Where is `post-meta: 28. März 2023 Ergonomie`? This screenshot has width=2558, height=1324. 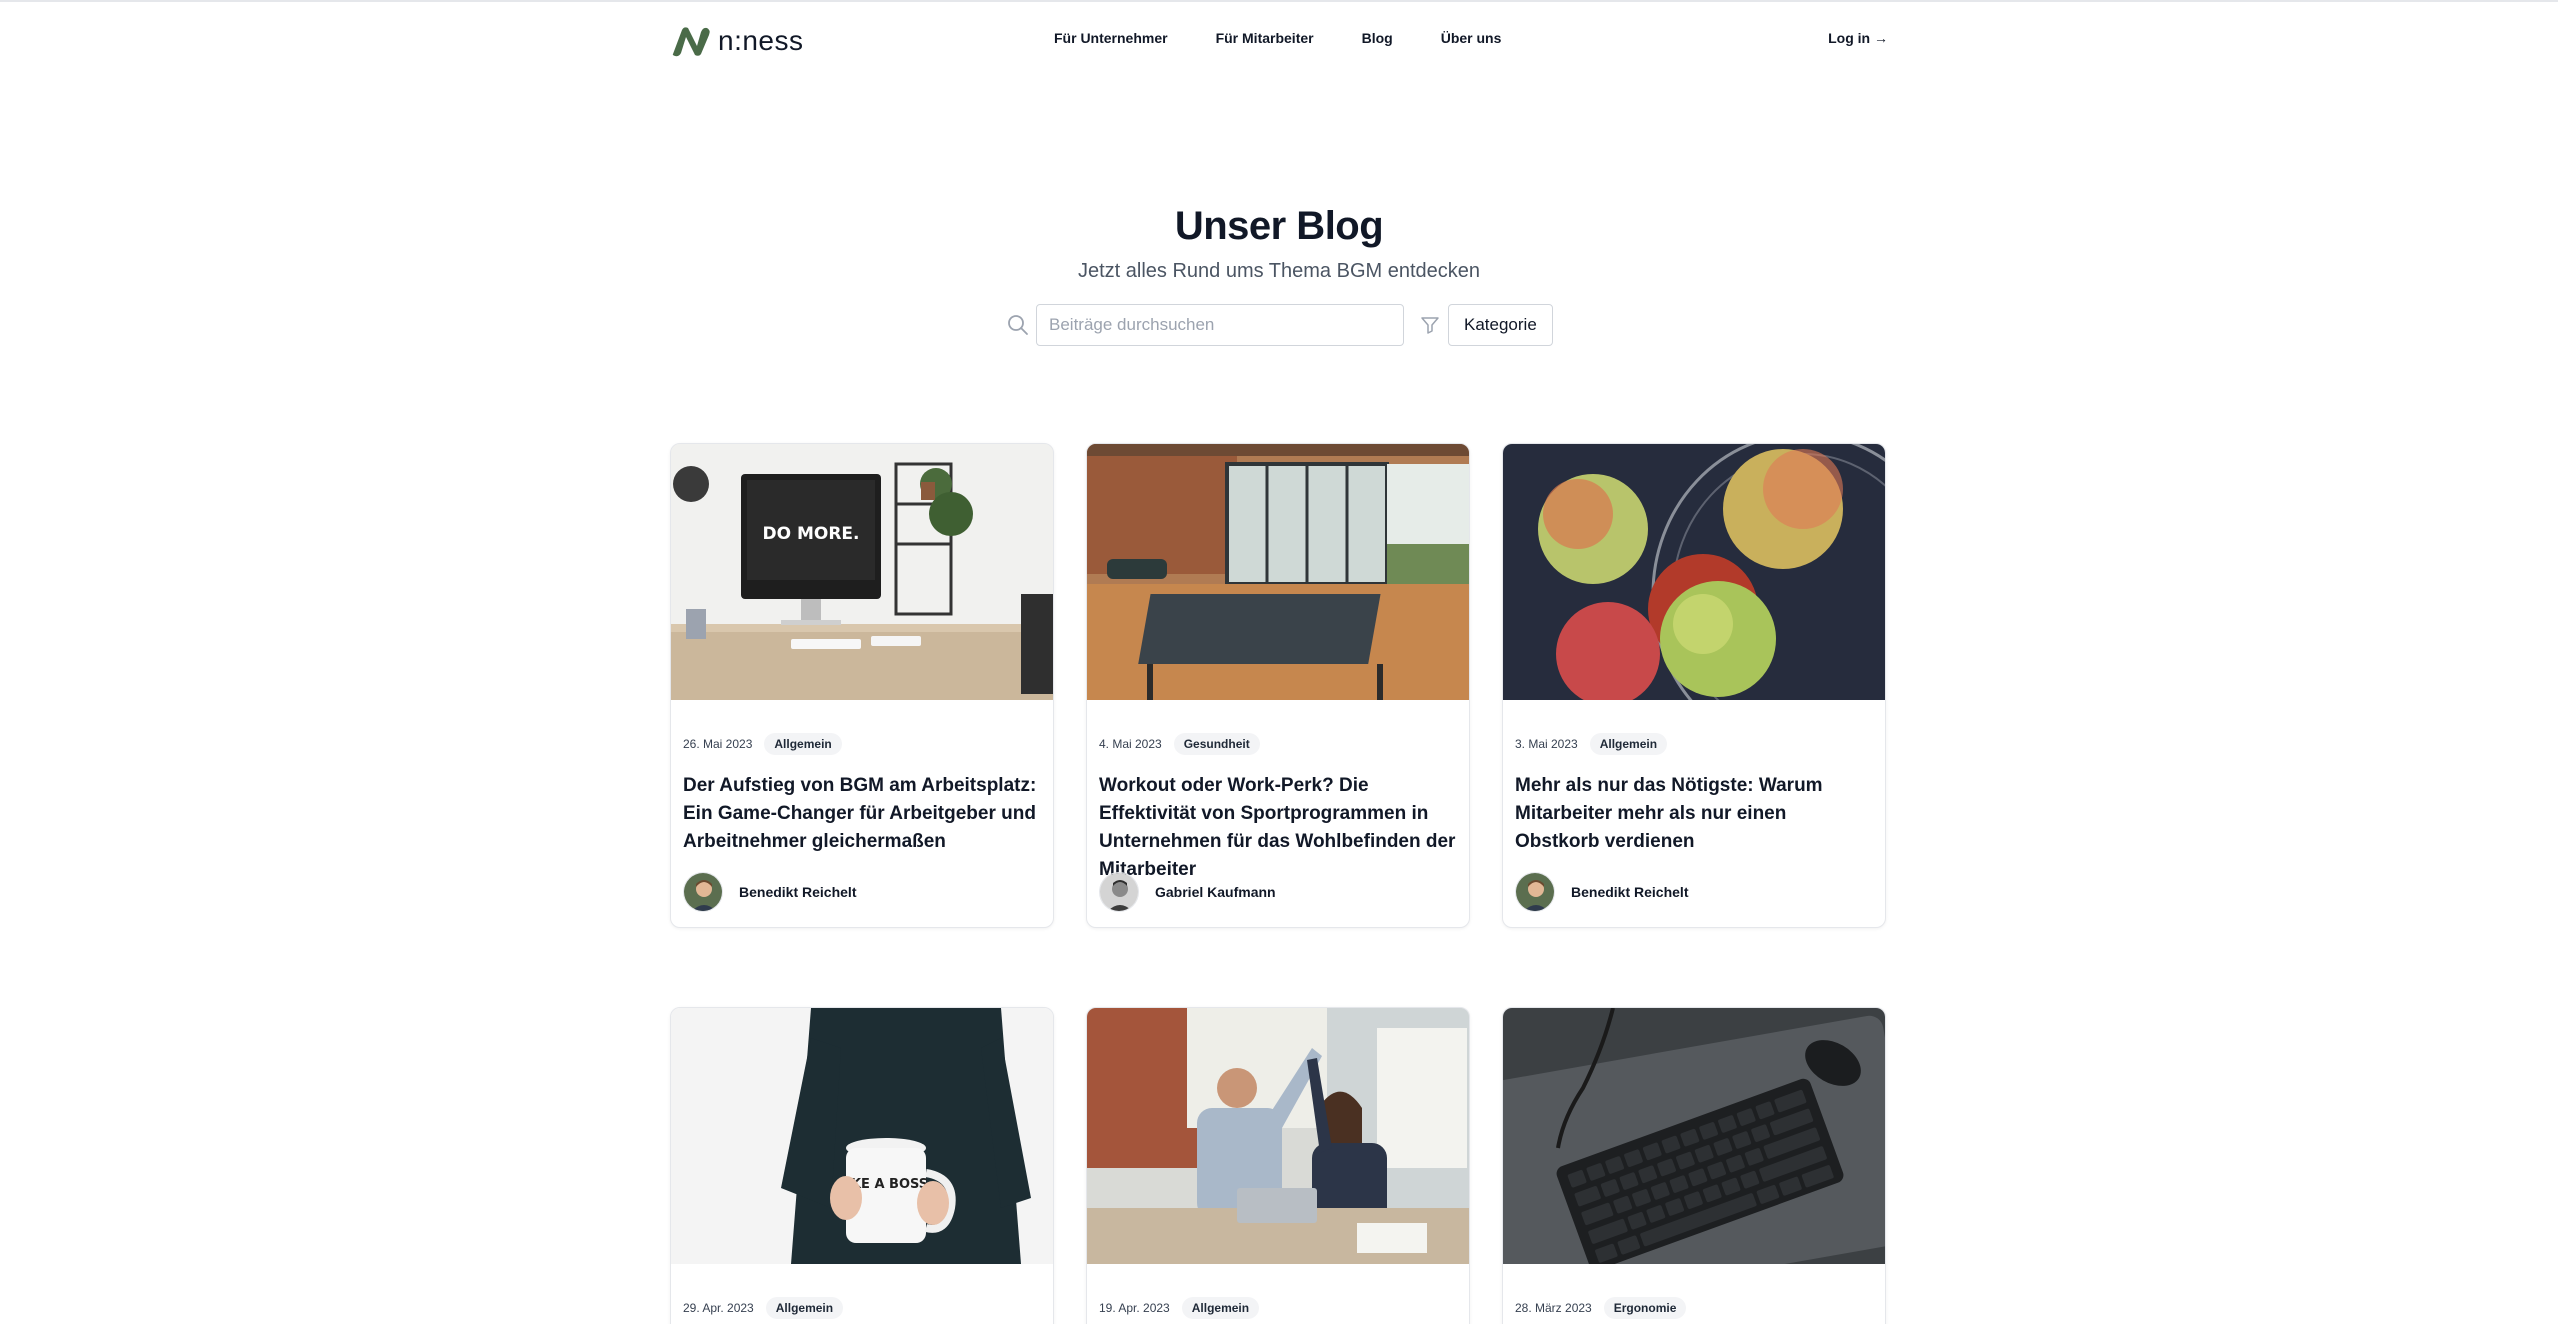 post-meta: 28. März 2023 Ergonomie is located at coordinates (1601, 1308).